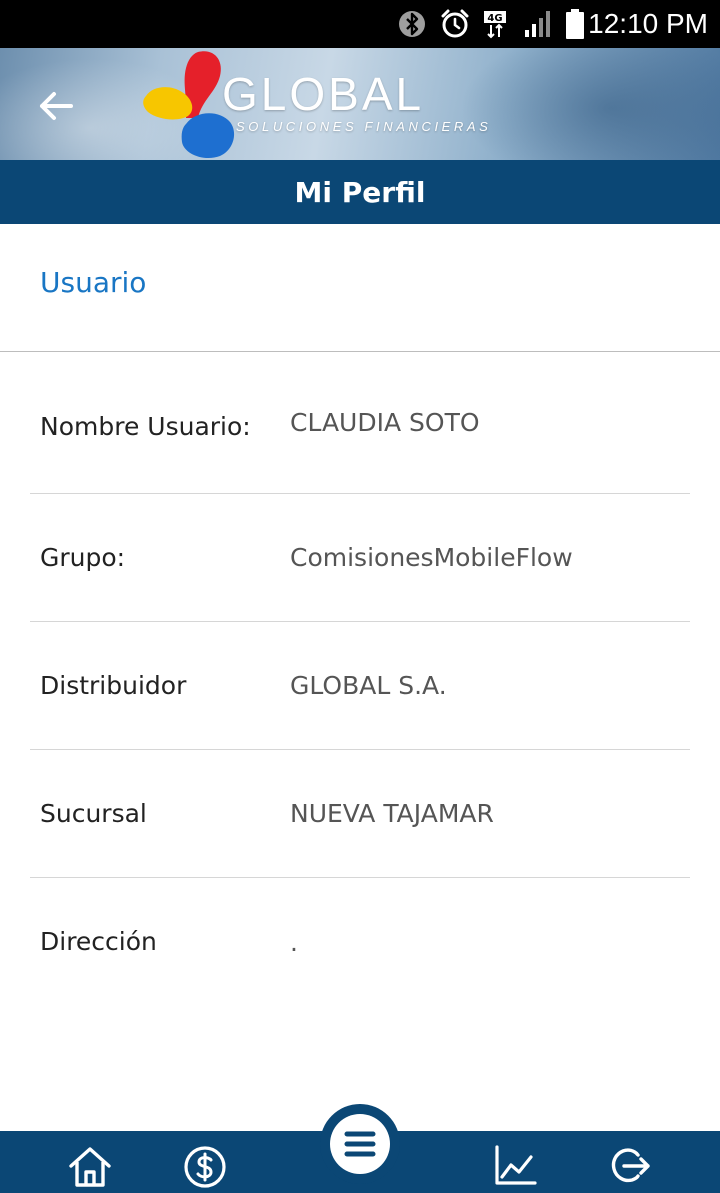 Image resolution: width=720 pixels, height=1193 pixels. I want to click on network-4g-icon: 4G, so click(497, 24).